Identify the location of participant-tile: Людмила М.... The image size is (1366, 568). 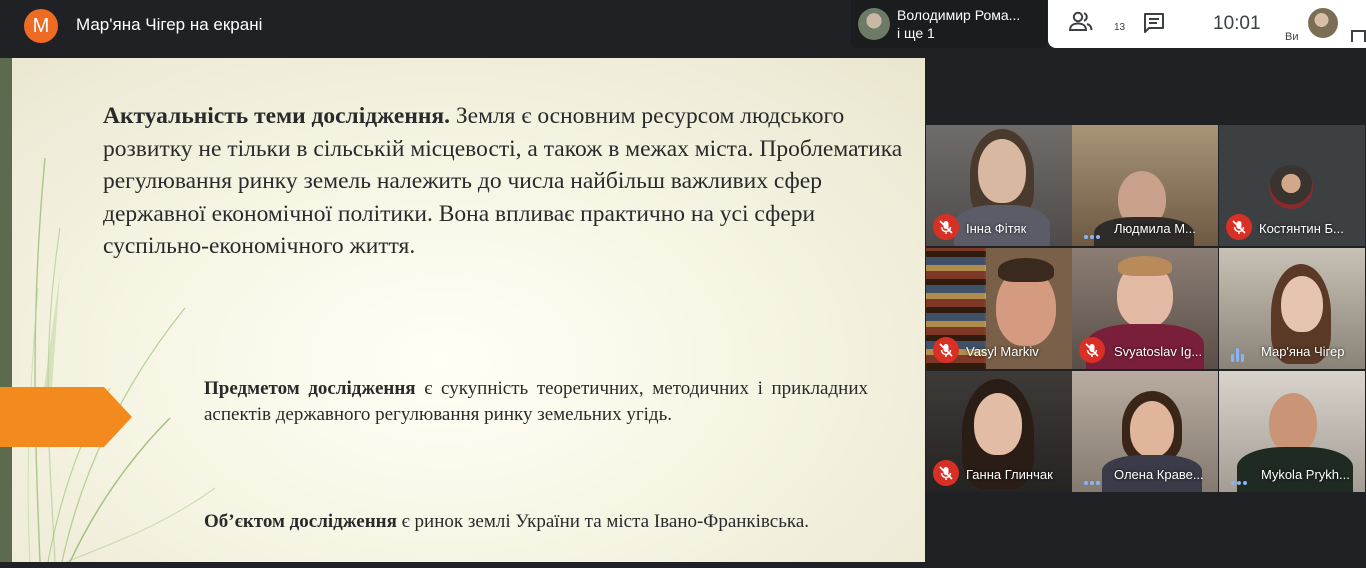
(1145, 185).